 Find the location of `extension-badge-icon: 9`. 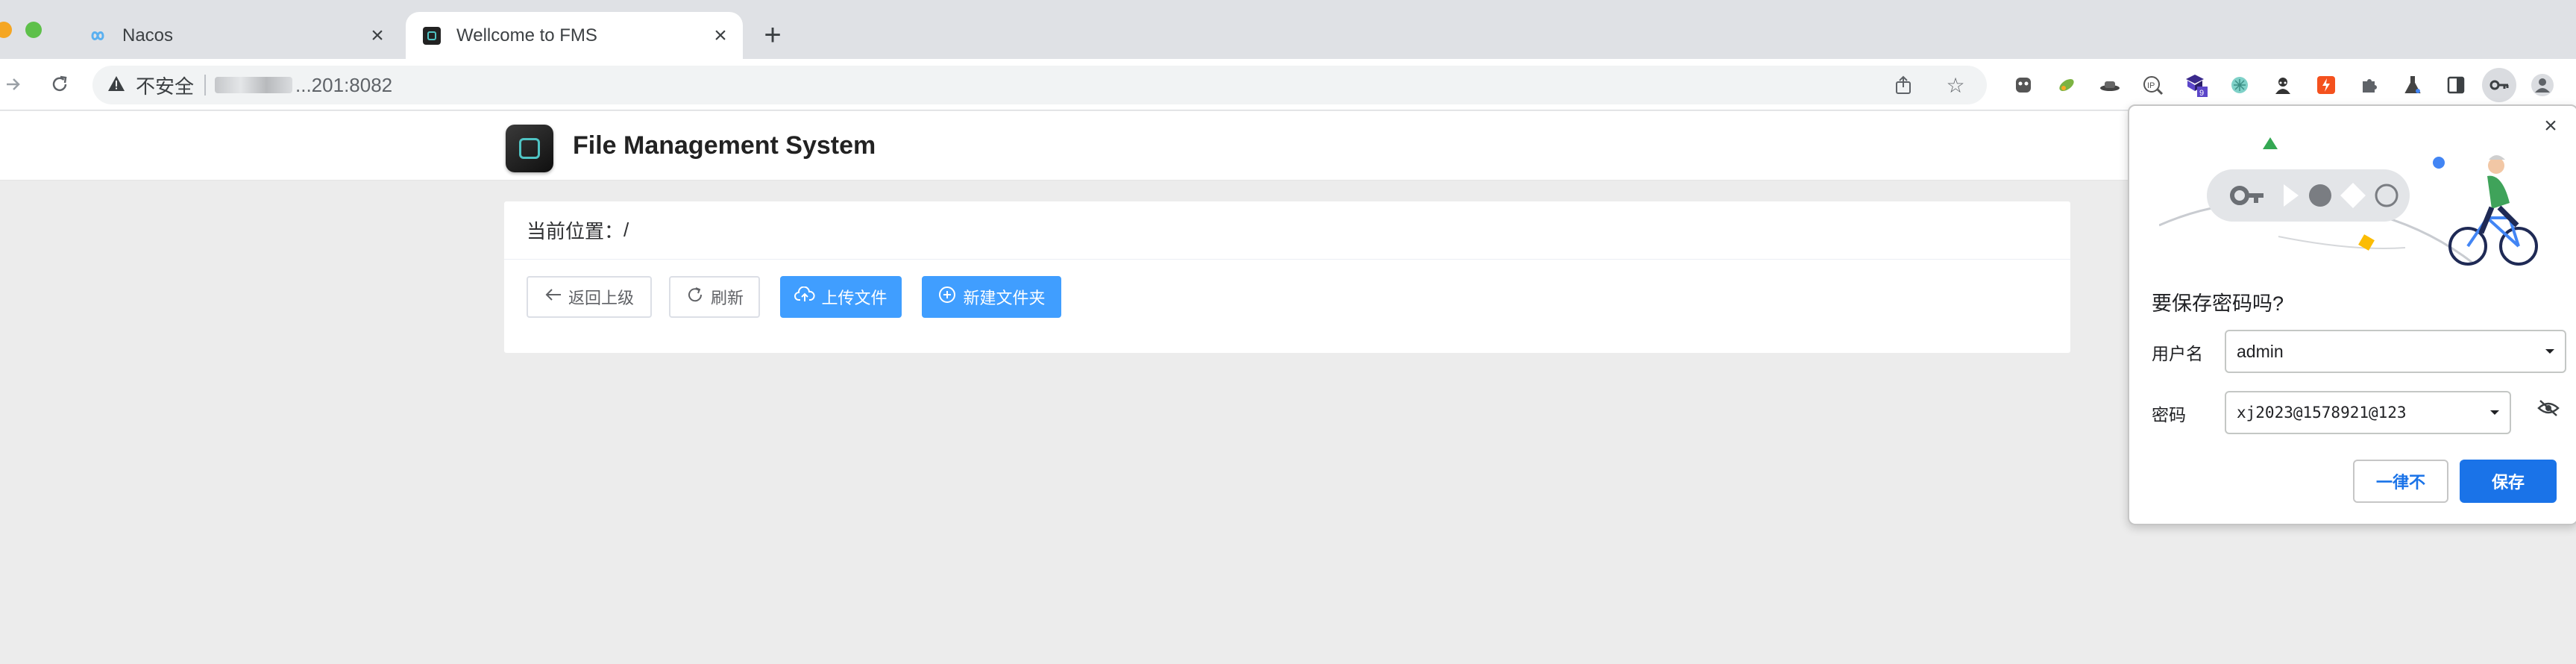

extension-badge-icon: 9 is located at coordinates (2196, 85).